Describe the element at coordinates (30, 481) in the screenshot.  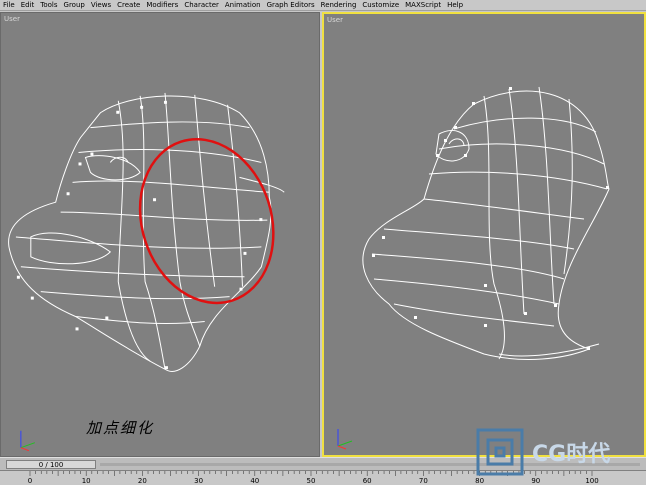
I see `ruler-label: 0` at that location.